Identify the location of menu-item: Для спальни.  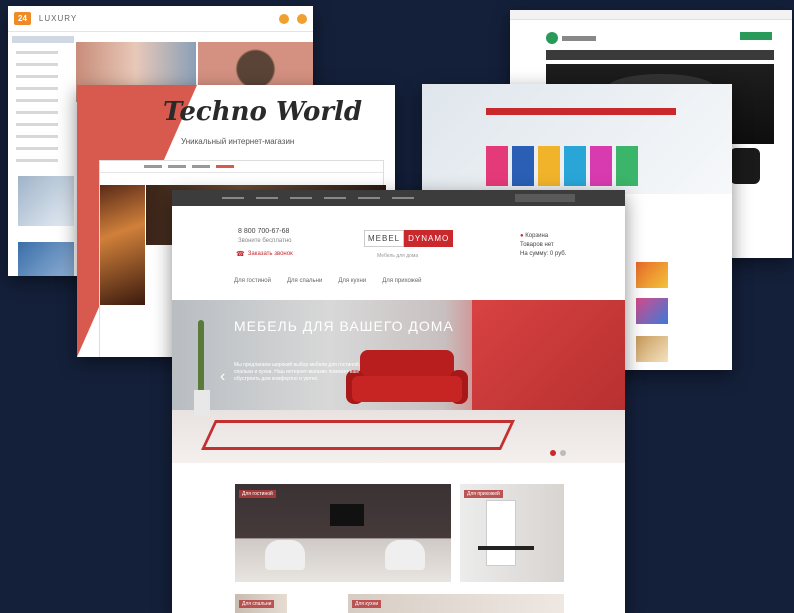
(304, 281).